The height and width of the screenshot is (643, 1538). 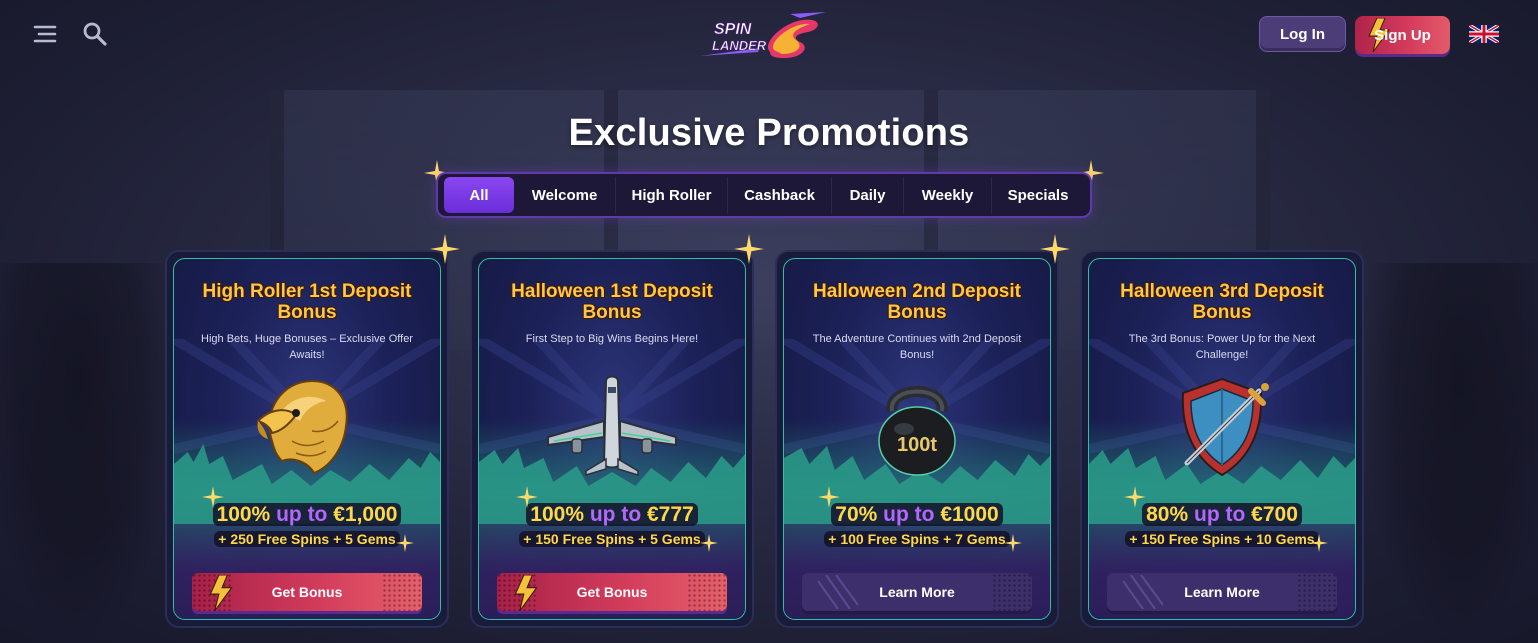 I want to click on promo-max: €1,000, so click(x=365, y=514).